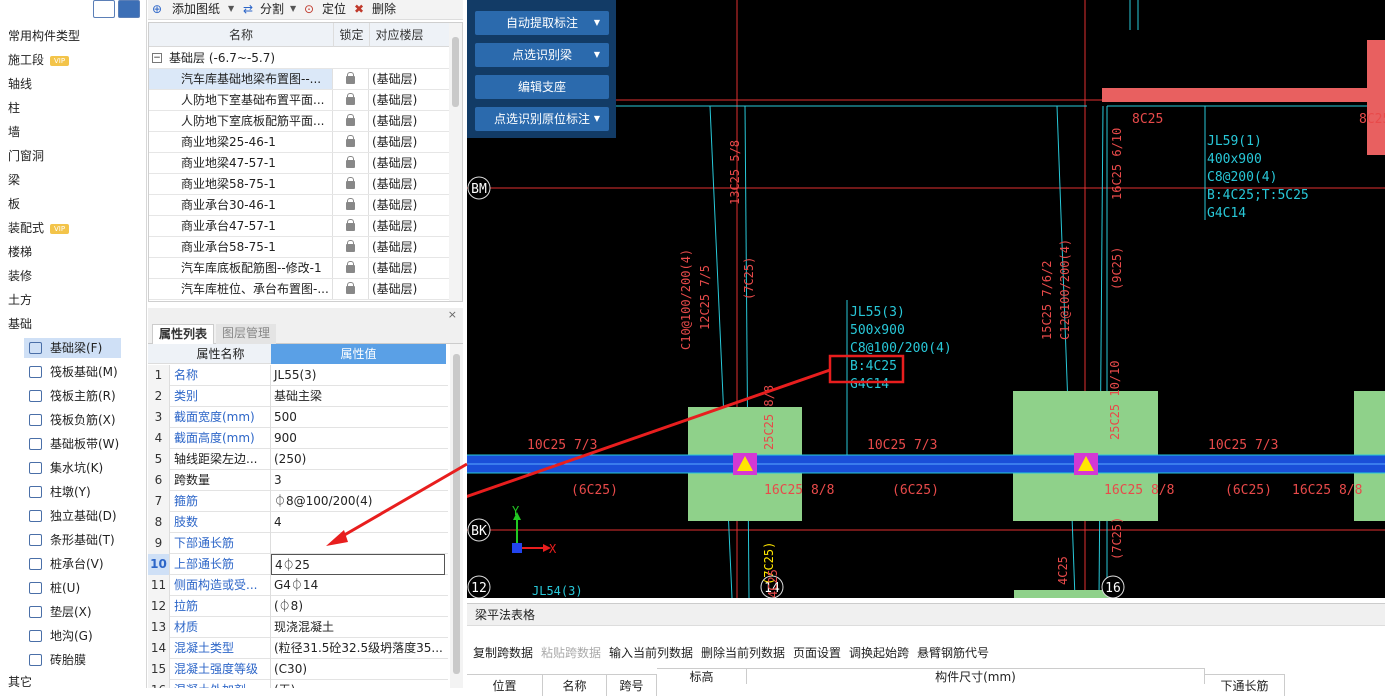 The image size is (1385, 697). I want to click on category-other: 其它, so click(20, 680).